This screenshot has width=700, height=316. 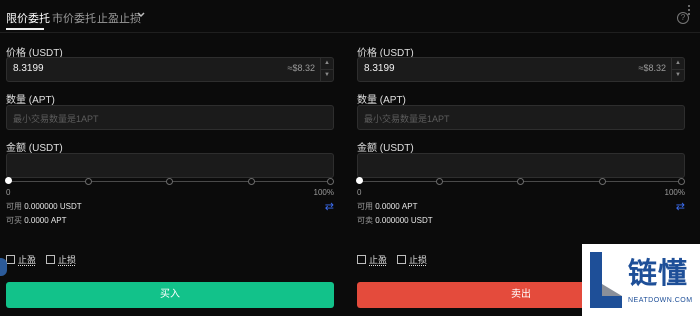 I want to click on sell-qty-placeholder: 最小交易数量是1APT, so click(x=407, y=119).